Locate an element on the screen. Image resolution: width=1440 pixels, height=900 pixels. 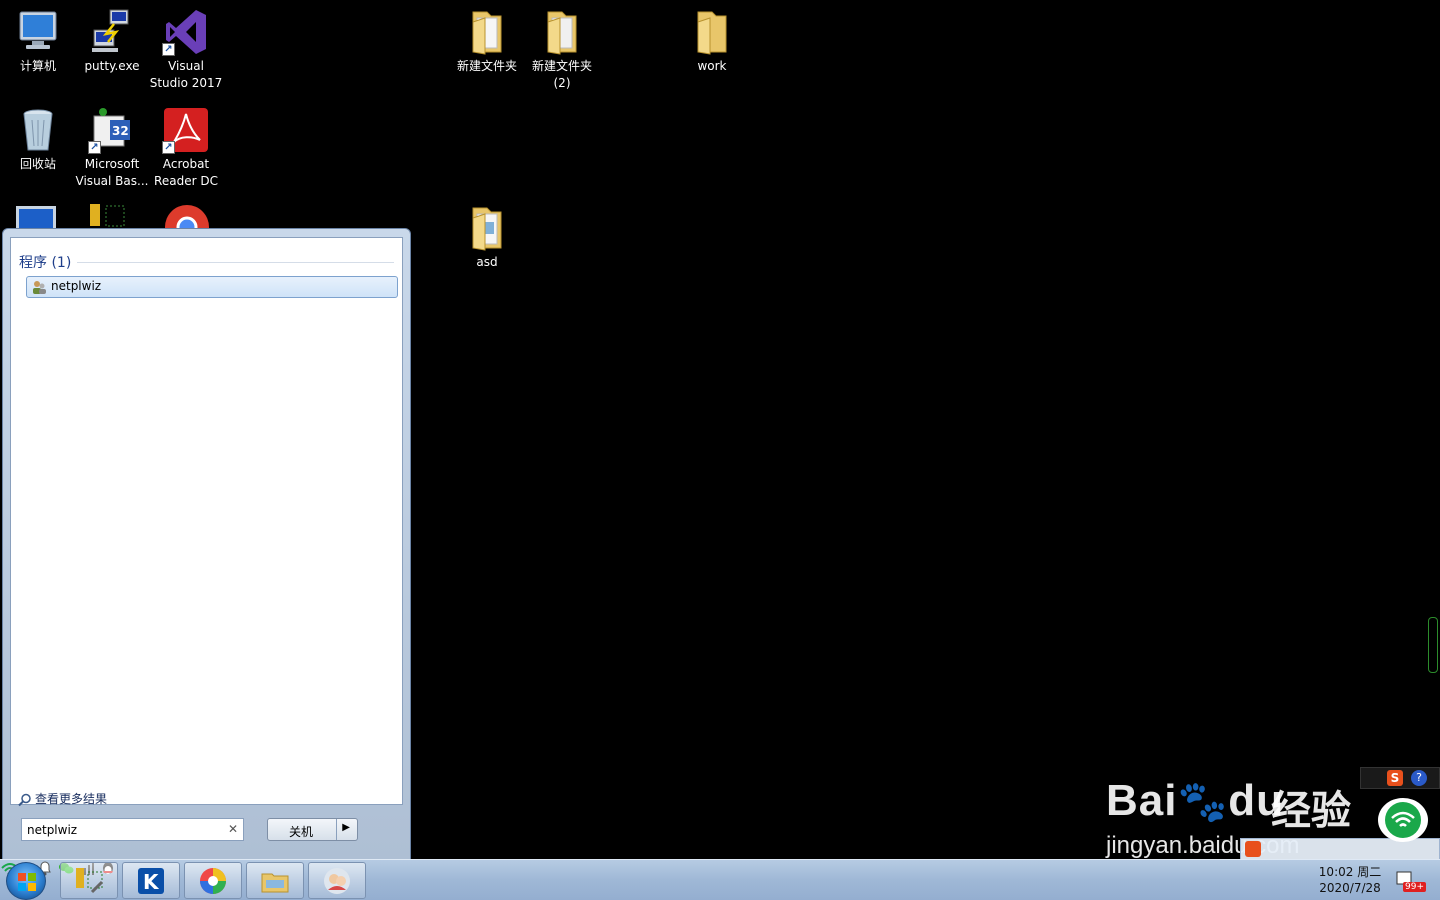
magnifier-icon is located at coordinates (25, 800).